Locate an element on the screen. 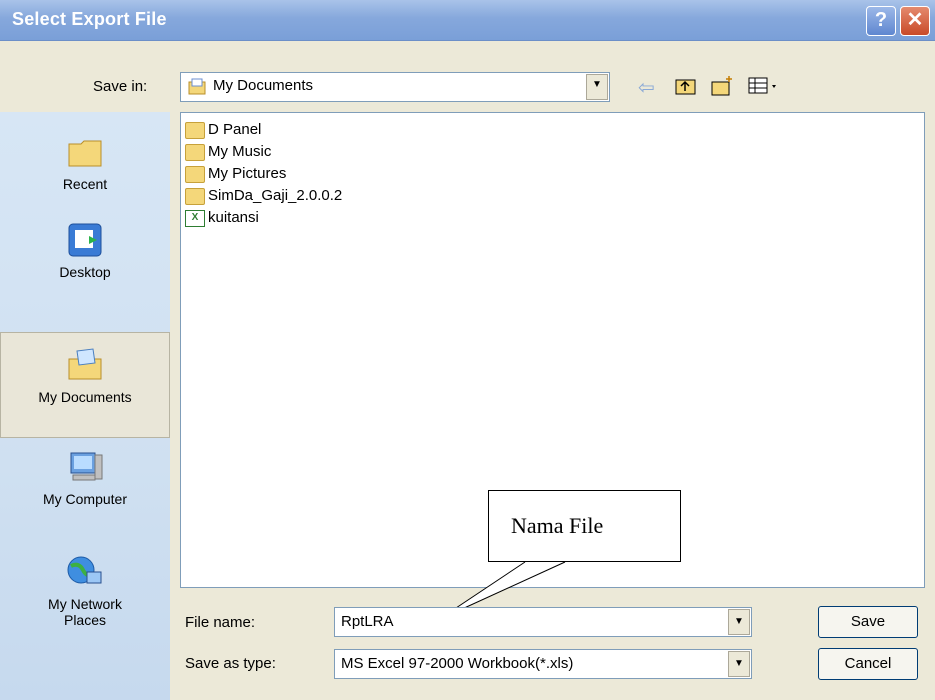 The height and width of the screenshot is (700, 935). save-as-type-select: MS Excel 97-2000 Workbook(*.xls) ▼ is located at coordinates (543, 664).